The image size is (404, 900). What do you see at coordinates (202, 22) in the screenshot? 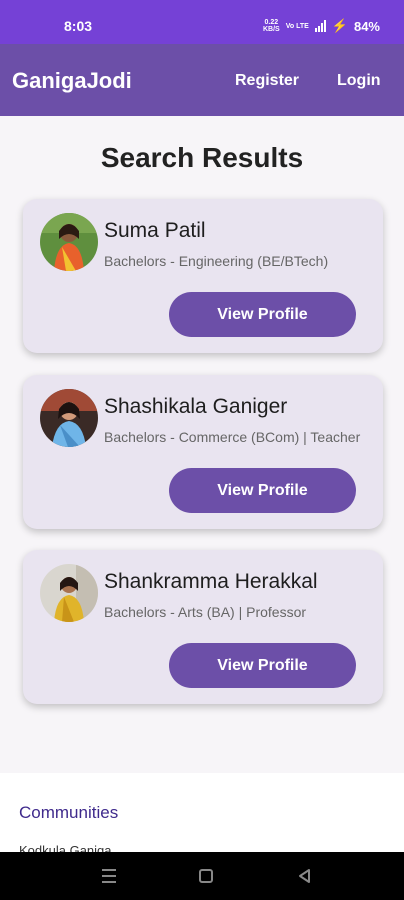
I see `status-bar: 8:03 0.22 KB/S Vo LTE ⚡ 84%` at bounding box center [202, 22].